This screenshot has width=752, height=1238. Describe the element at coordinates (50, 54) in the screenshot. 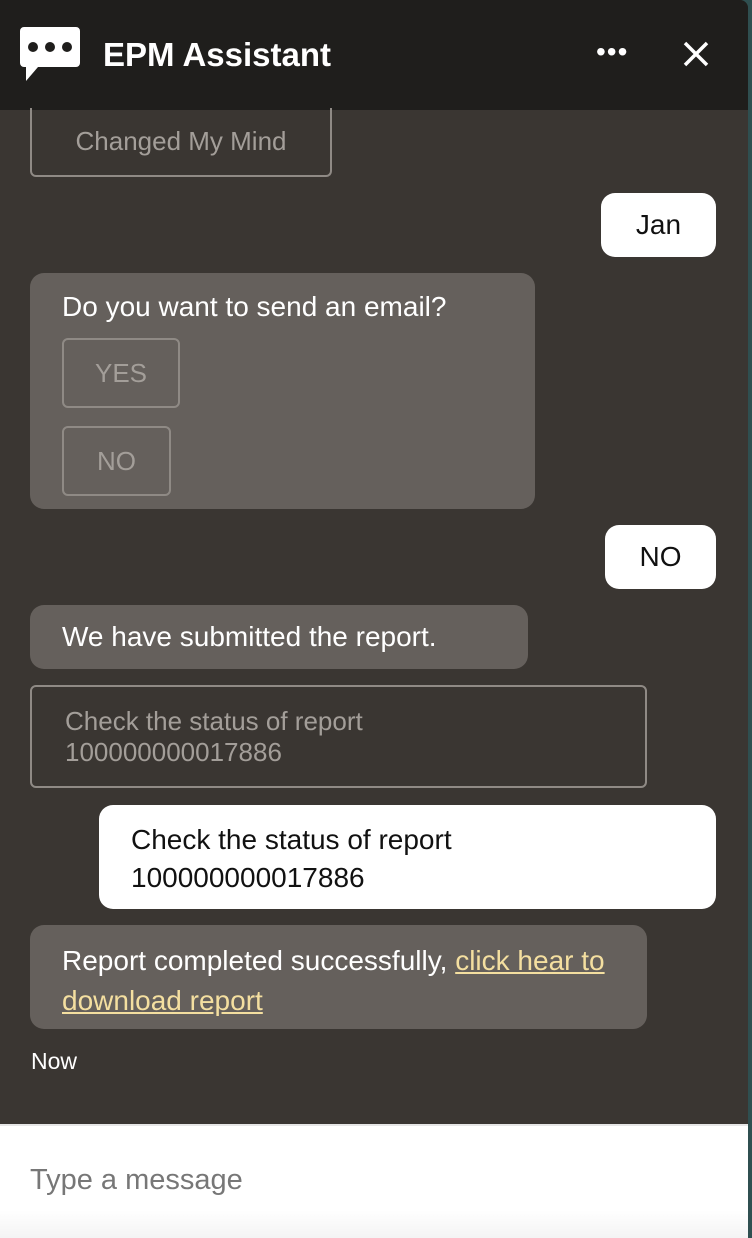

I see `chat-bubble-icon` at that location.